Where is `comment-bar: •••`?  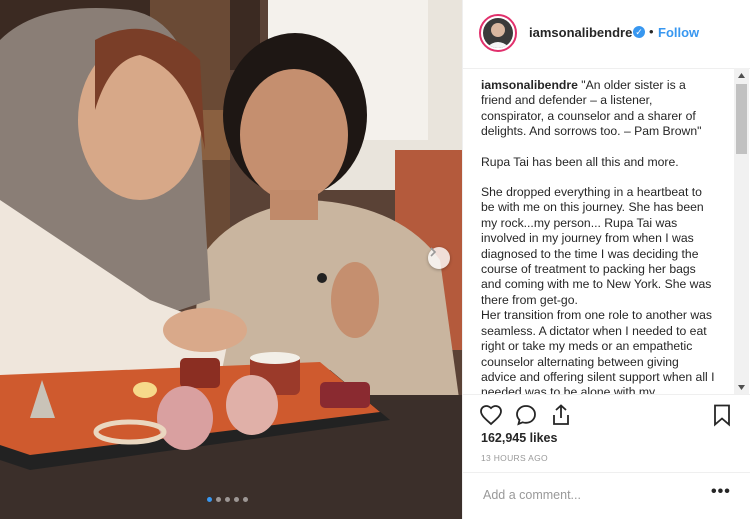 comment-bar: ••• is located at coordinates (606, 496).